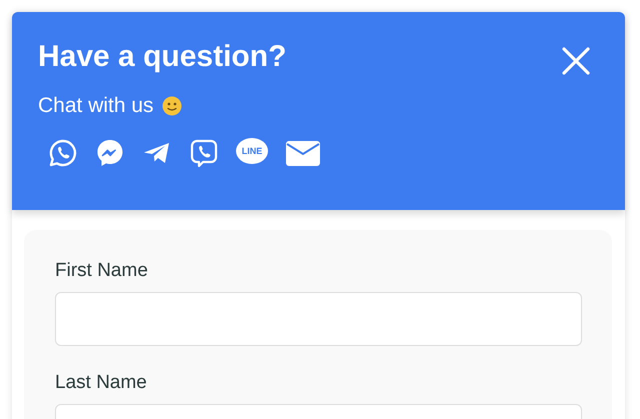  I want to click on envelope-icon, so click(303, 153).